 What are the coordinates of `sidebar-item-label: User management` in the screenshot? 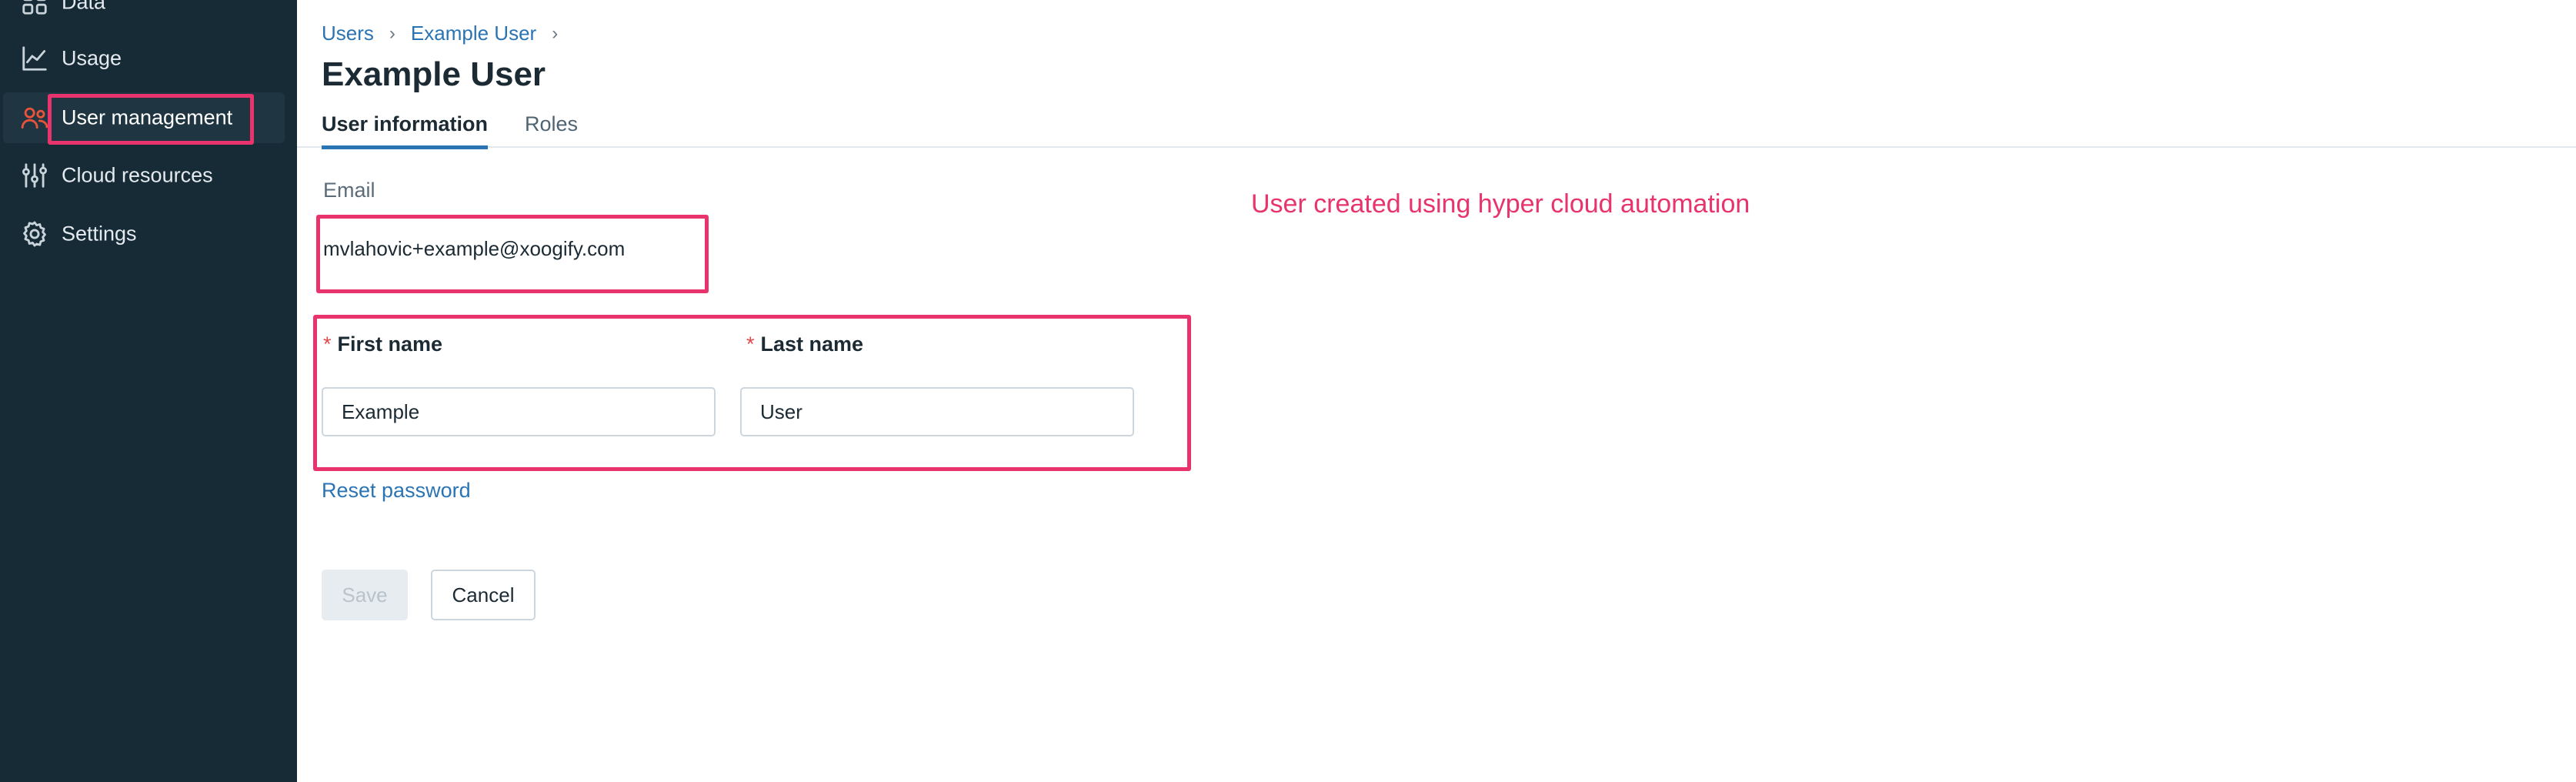 It's located at (148, 117).